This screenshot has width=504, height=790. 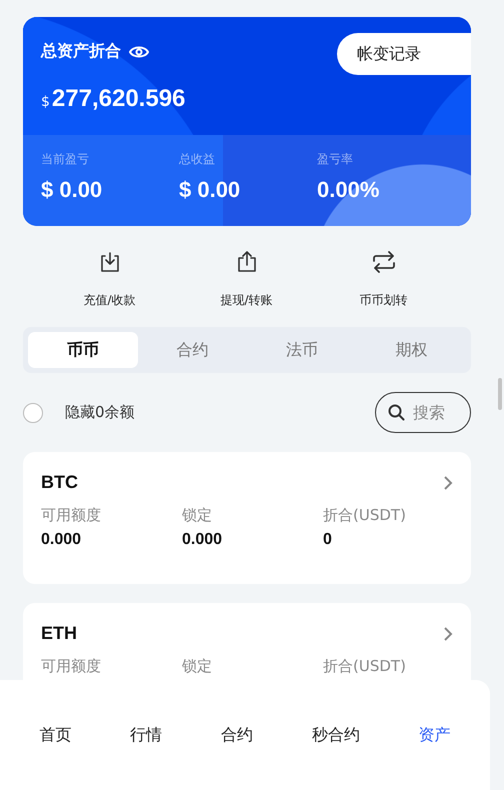 I want to click on search-icon, so click(x=396, y=412).